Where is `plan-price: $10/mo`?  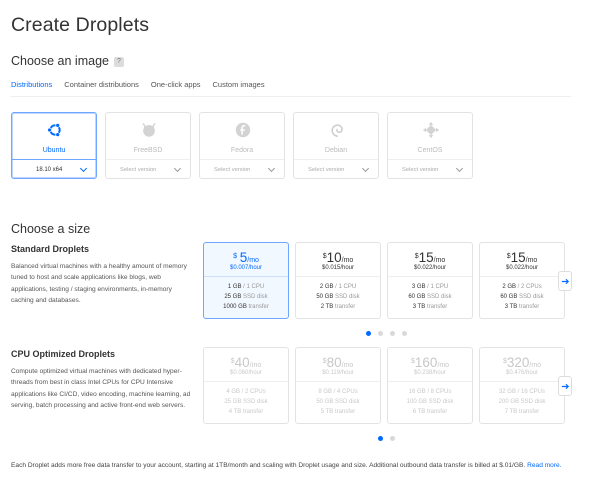
plan-price: $10/mo is located at coordinates (338, 257).